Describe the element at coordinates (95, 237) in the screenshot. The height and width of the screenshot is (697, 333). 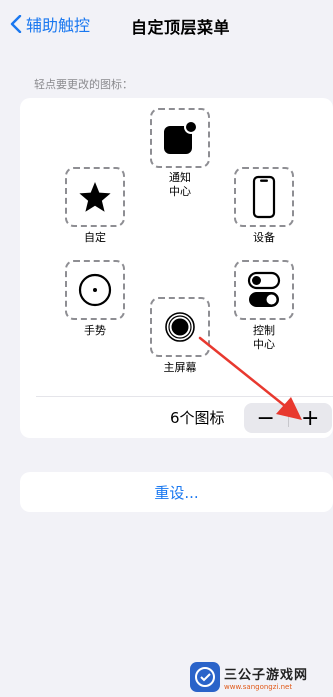
I see `slot-label-custom: 自定` at that location.